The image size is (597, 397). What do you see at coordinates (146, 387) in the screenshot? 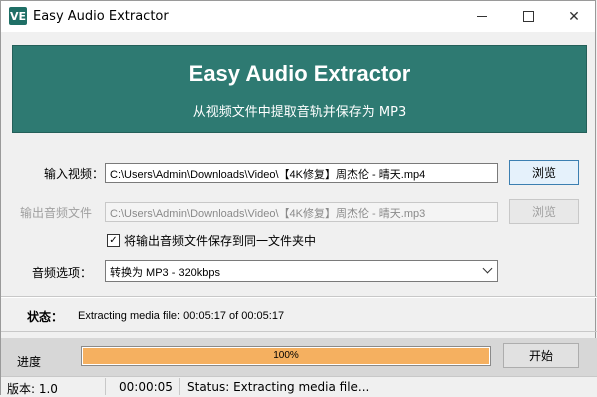
I see `elapsed-time: 00:00:05` at bounding box center [146, 387].